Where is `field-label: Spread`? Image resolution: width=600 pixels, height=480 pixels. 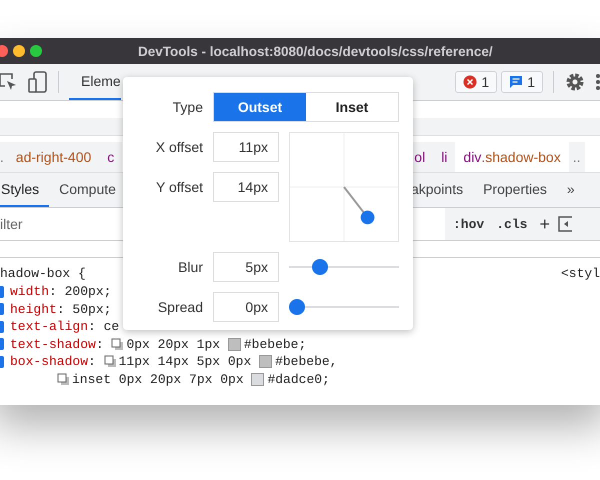 field-label: Spread is located at coordinates (179, 307).